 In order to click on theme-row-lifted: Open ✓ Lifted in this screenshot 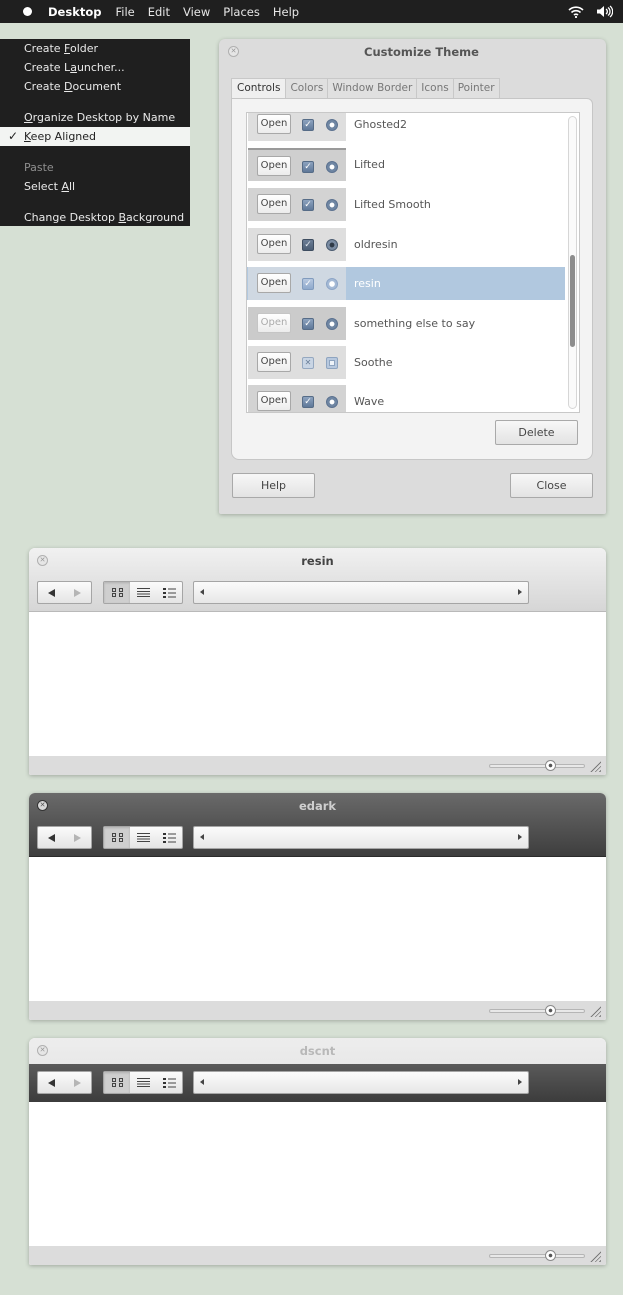, I will do `click(406, 164)`.